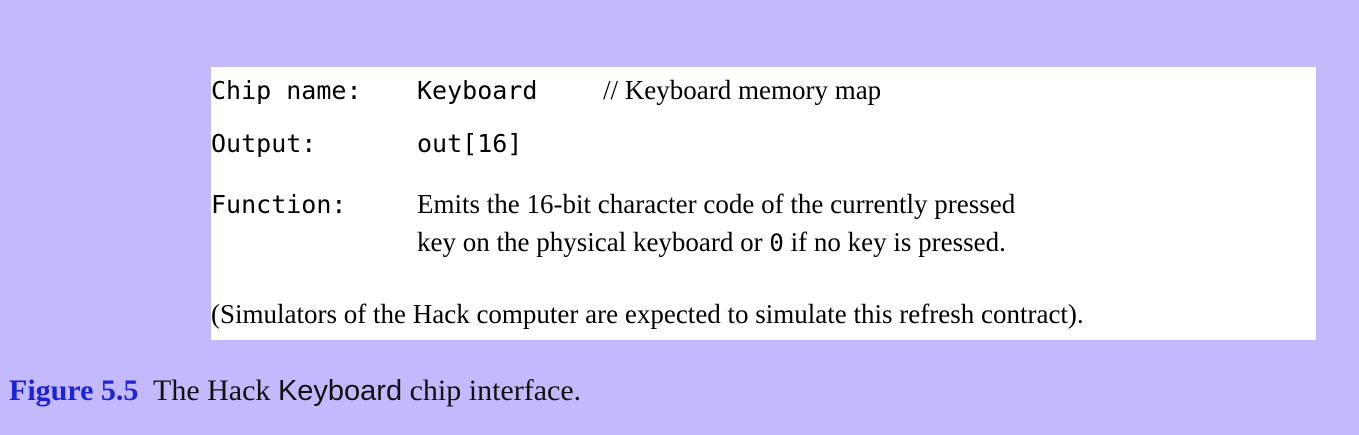 This screenshot has width=1359, height=435. I want to click on caption-text-code: Keyboard, so click(340, 391).